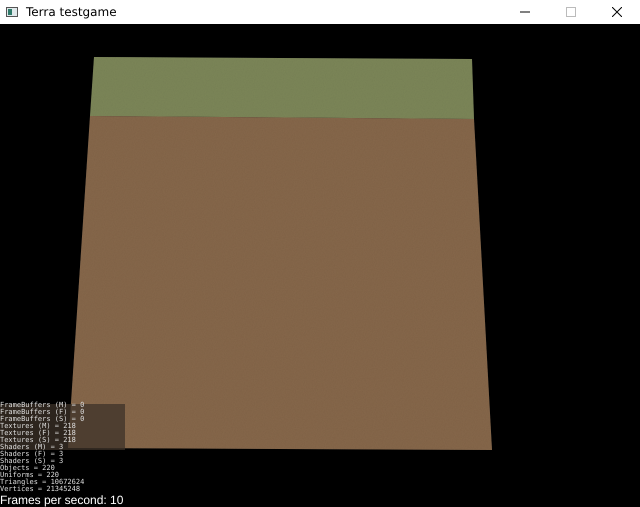  What do you see at coordinates (72, 12) in the screenshot?
I see `window-title: Terra testgame` at bounding box center [72, 12].